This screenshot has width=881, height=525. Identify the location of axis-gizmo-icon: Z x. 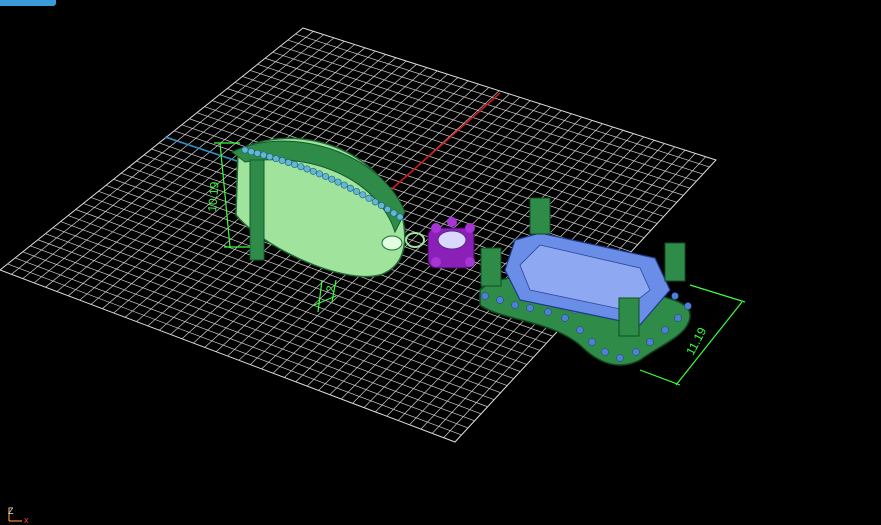
(18, 515).